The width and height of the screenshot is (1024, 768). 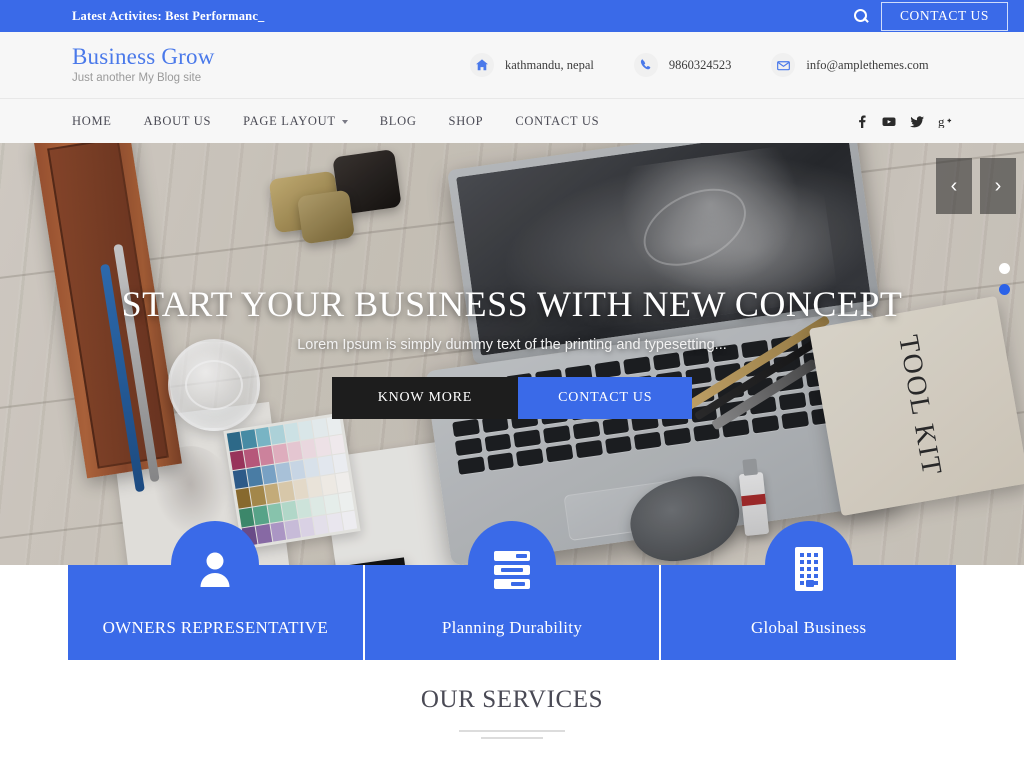 I want to click on feature-box-planning-durability: Planning Durability, so click(x=513, y=590).